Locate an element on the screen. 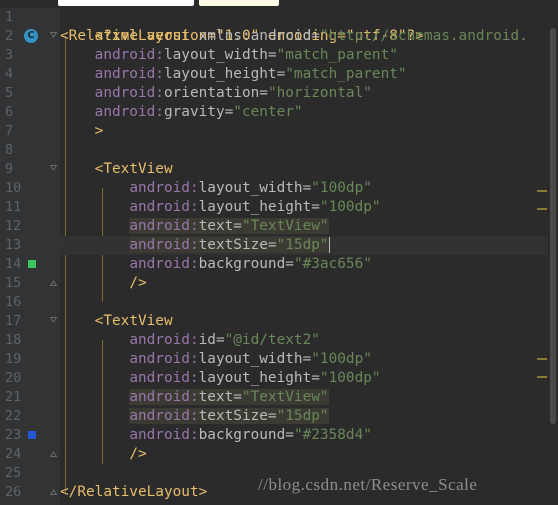 This screenshot has width=558, height=505. code-line: android:gravity="center" is located at coordinates (304, 112).